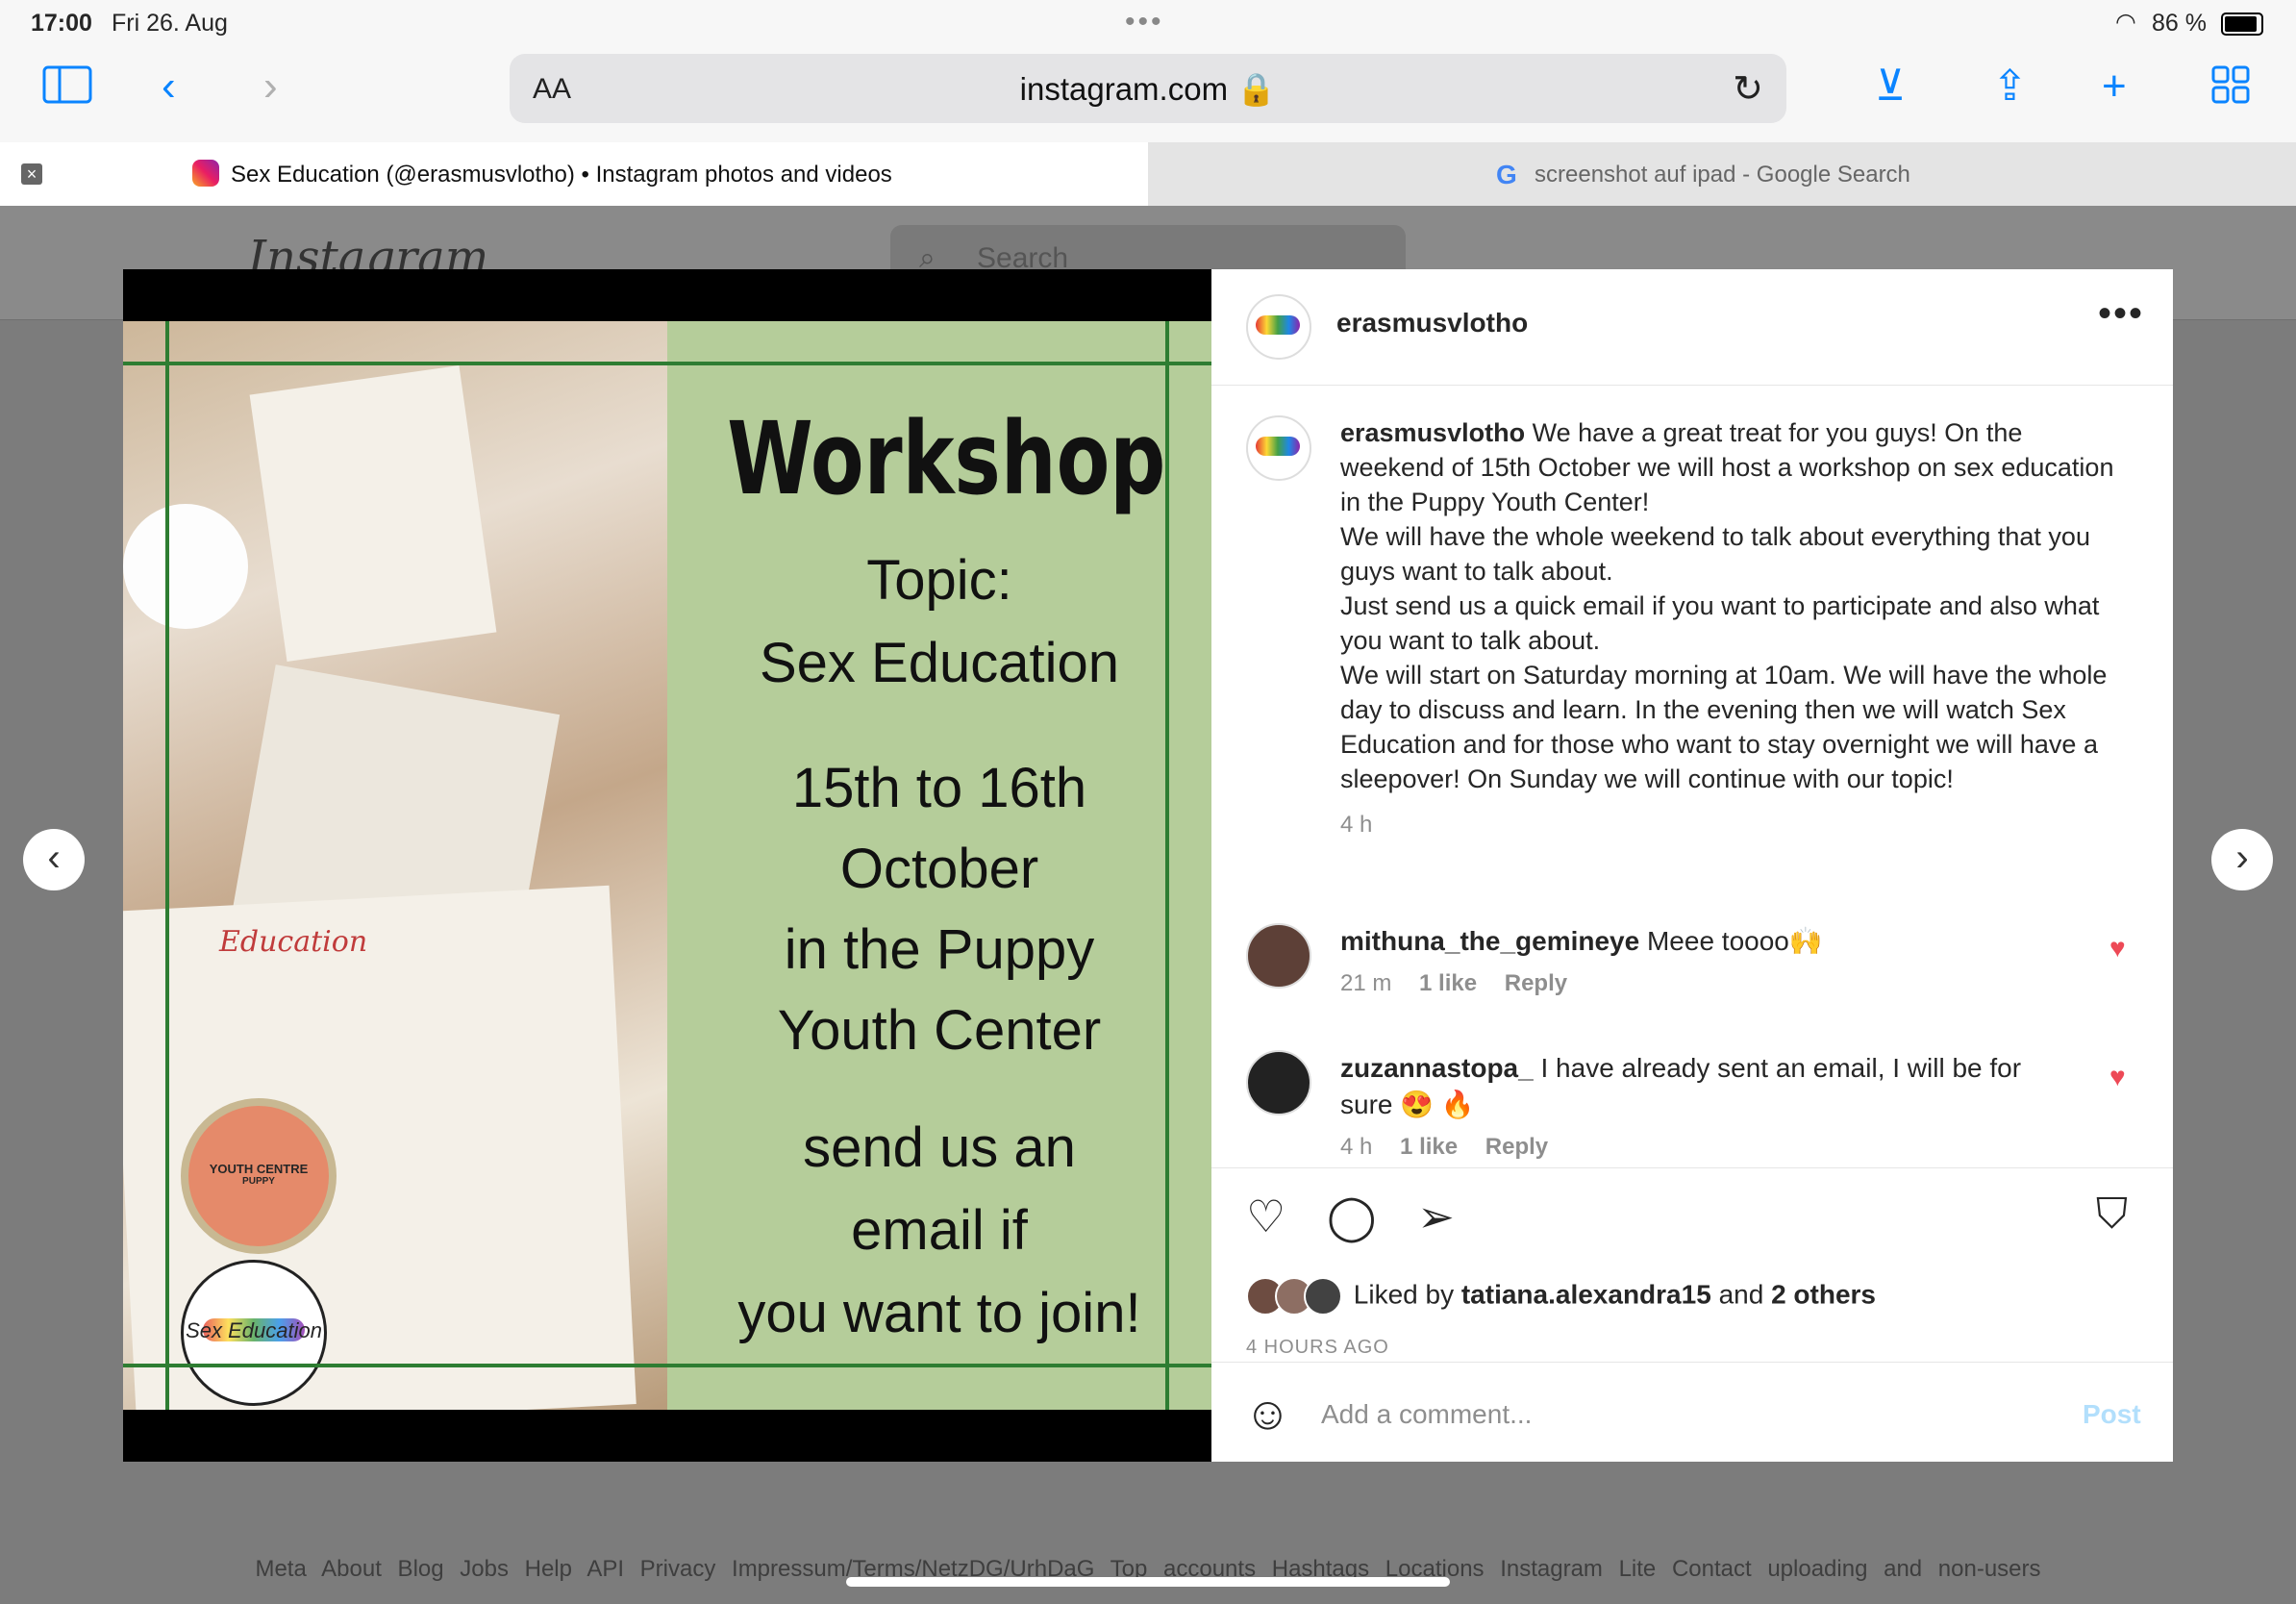  Describe the element at coordinates (2121, 314) in the screenshot. I see `more-options-icon: •••` at that location.